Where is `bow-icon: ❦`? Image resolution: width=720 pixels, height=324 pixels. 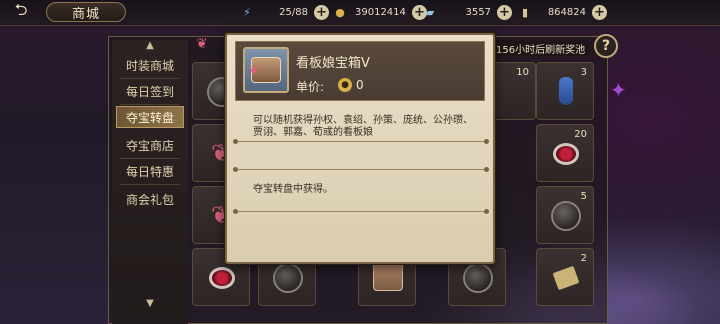
bow-icon: ❦ is located at coordinates (254, 70).